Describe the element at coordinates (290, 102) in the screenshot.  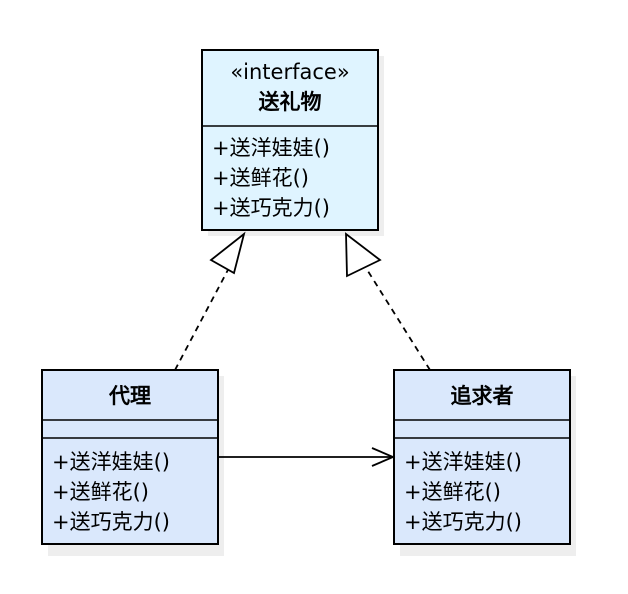
I see `interface-name: 送礼物` at that location.